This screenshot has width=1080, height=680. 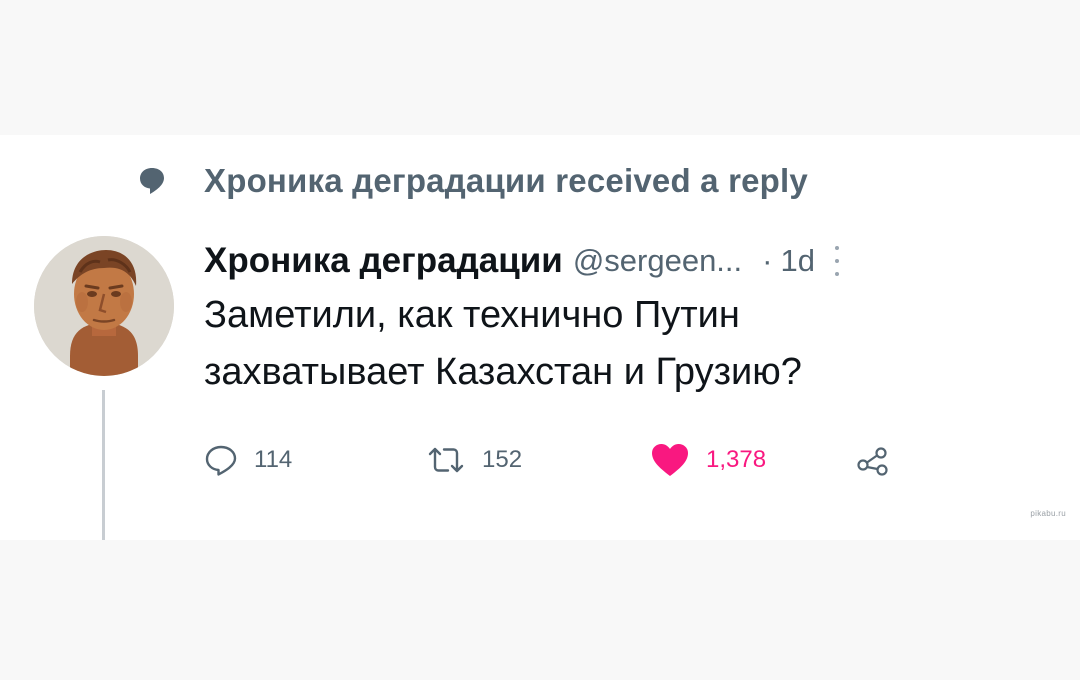 I want to click on thread-line, so click(x=103, y=465).